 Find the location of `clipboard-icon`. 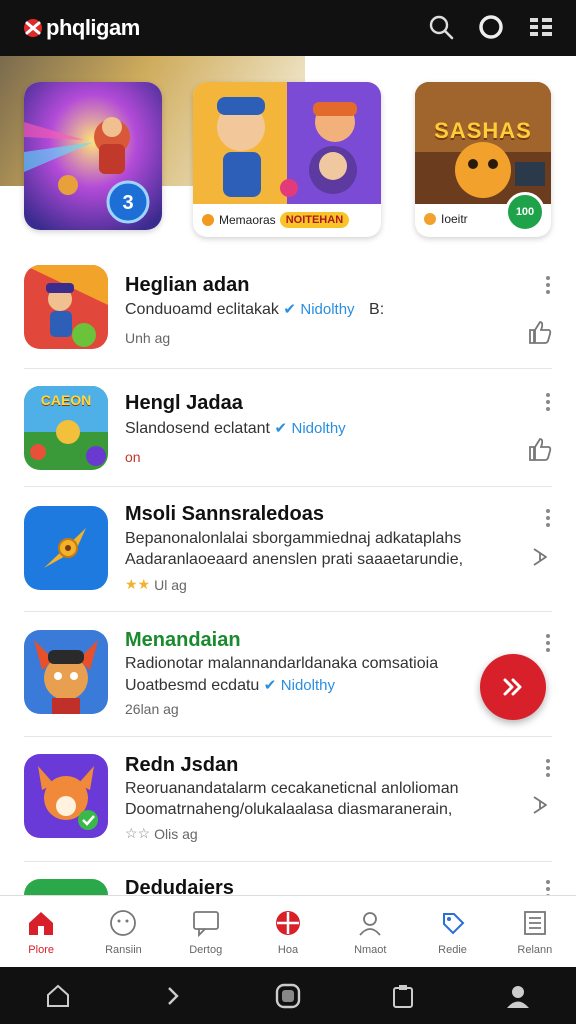

clipboard-icon is located at coordinates (403, 996).